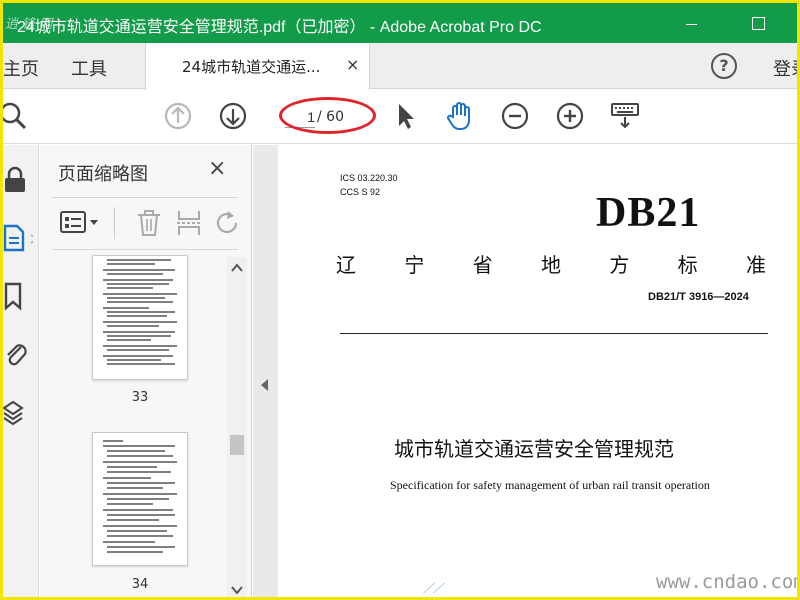 Image resolution: width=800 pixels, height=600 pixels. What do you see at coordinates (360, 192) in the screenshot?
I see `ccs-code: CCS S 92` at bounding box center [360, 192].